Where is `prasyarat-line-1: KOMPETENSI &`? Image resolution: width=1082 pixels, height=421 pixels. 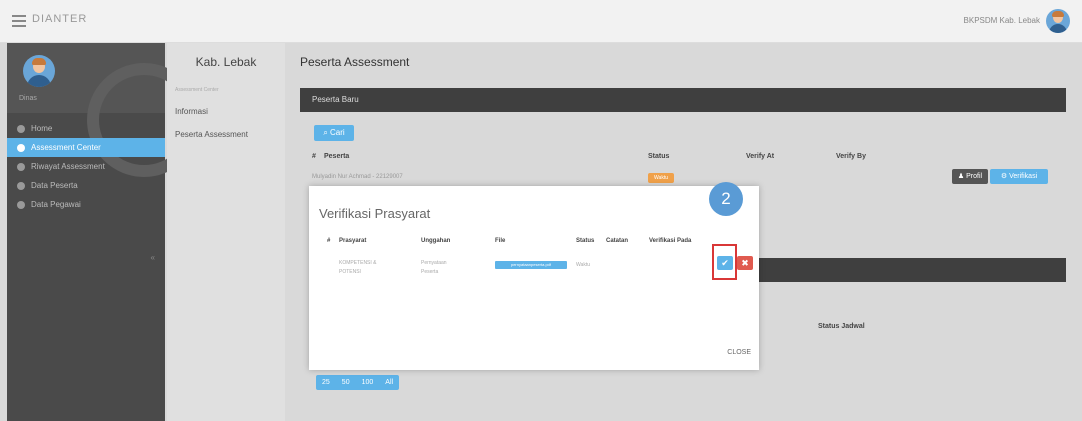
prasyarat-line-1: KOMPETENSI & is located at coordinates (358, 263).